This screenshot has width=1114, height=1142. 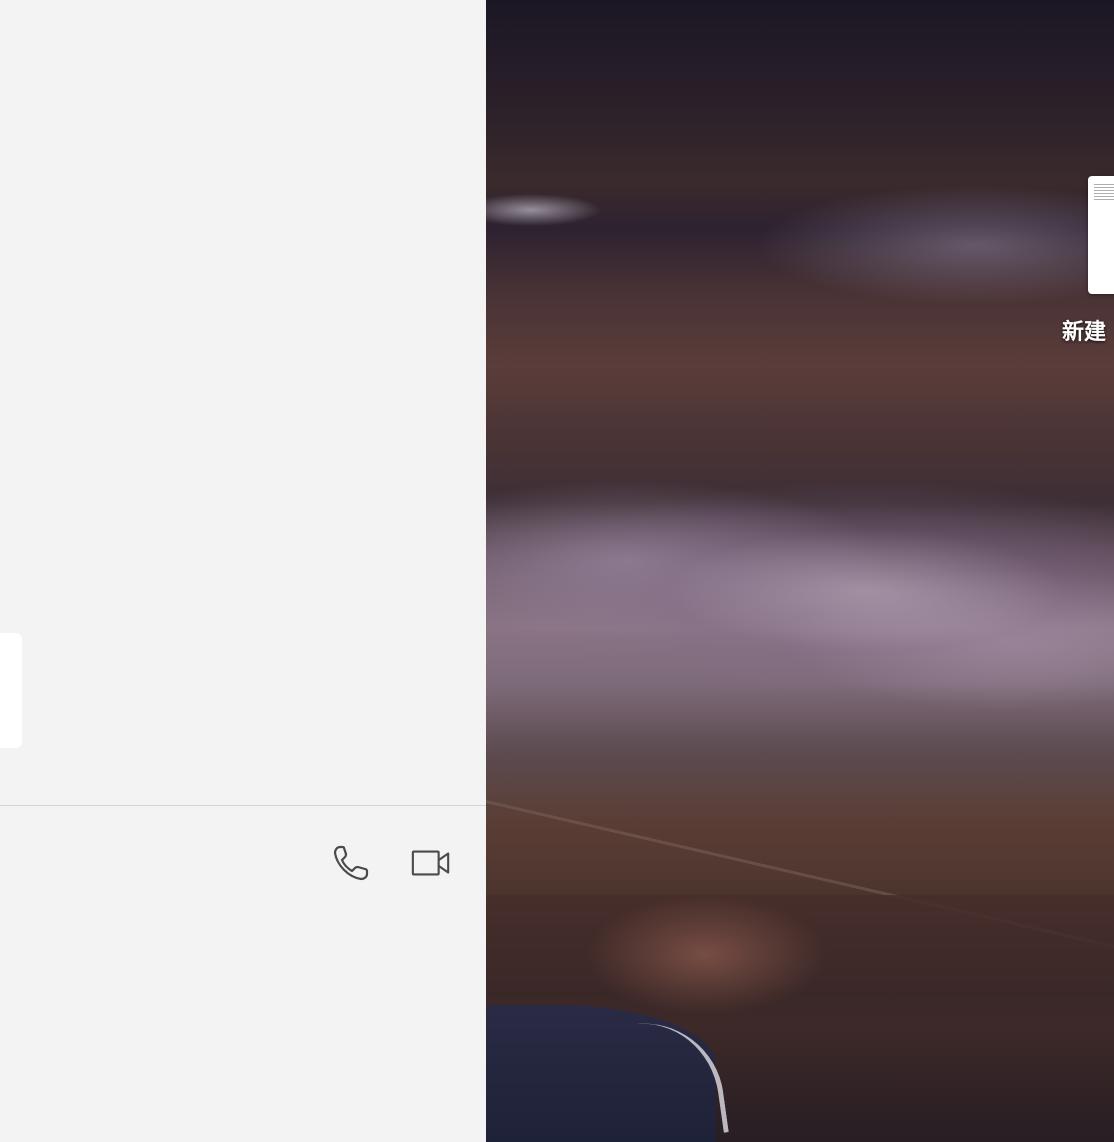 What do you see at coordinates (243, 805) in the screenshot?
I see `input-divider` at bounding box center [243, 805].